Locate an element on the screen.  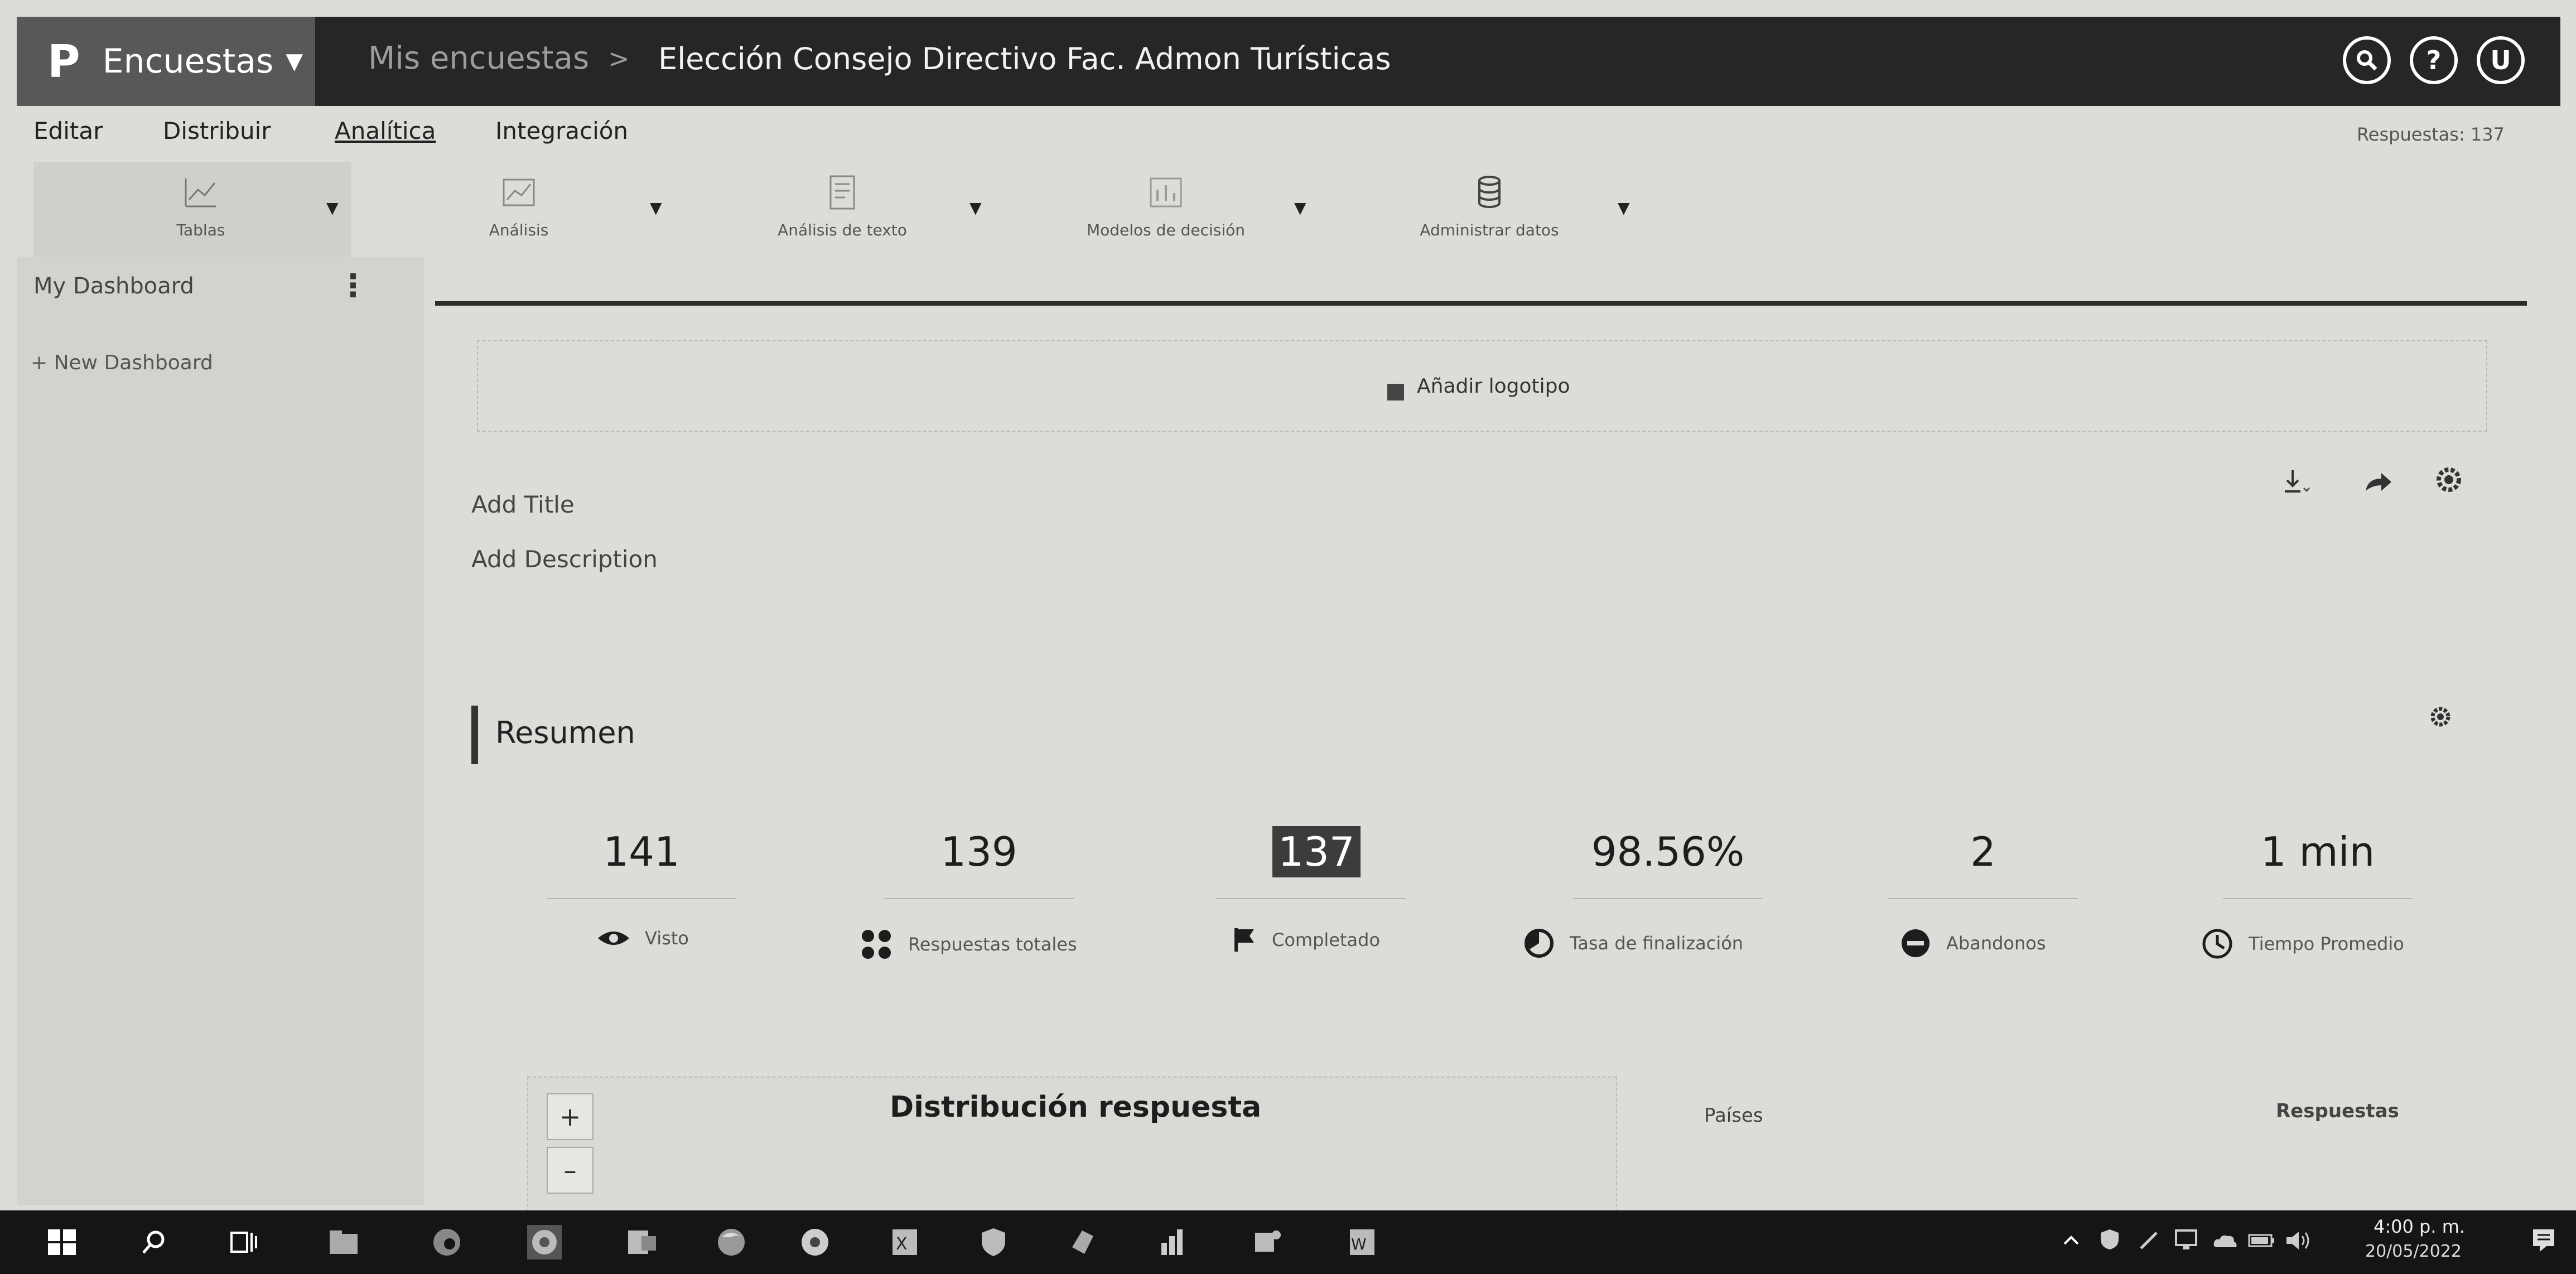
stat-completado: Completado is located at coordinates (1306, 940).